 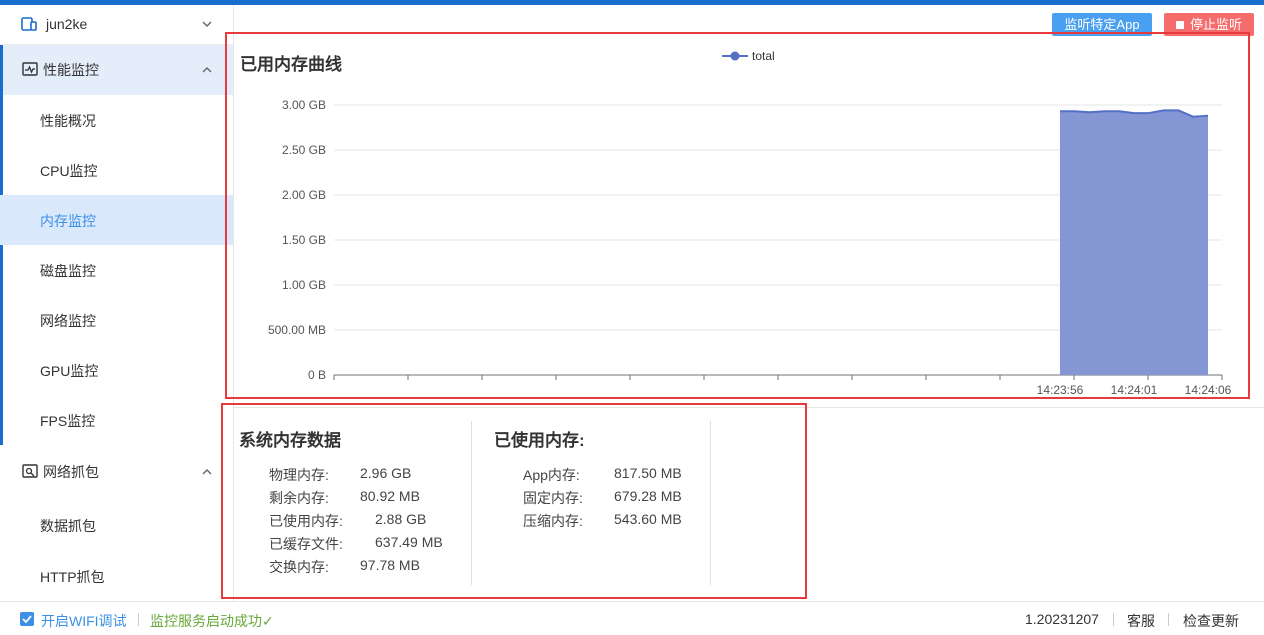 I want to click on service-status: 监控服务启动成功✓, so click(x=212, y=621).